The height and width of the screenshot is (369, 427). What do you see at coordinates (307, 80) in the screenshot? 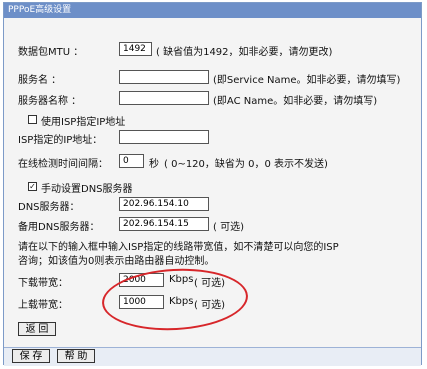
I see `service-name-hint: (即Service Name。如非必要，请勿填写)` at bounding box center [307, 80].